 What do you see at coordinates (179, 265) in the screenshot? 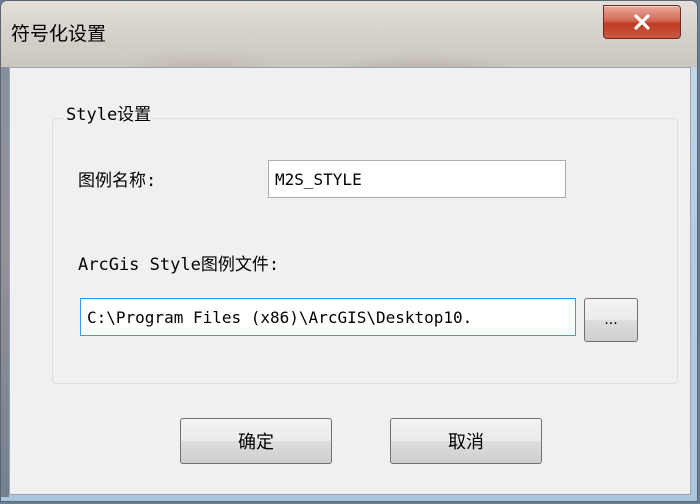
I see `style-file-label: ArcGis Style图例文件:` at bounding box center [179, 265].